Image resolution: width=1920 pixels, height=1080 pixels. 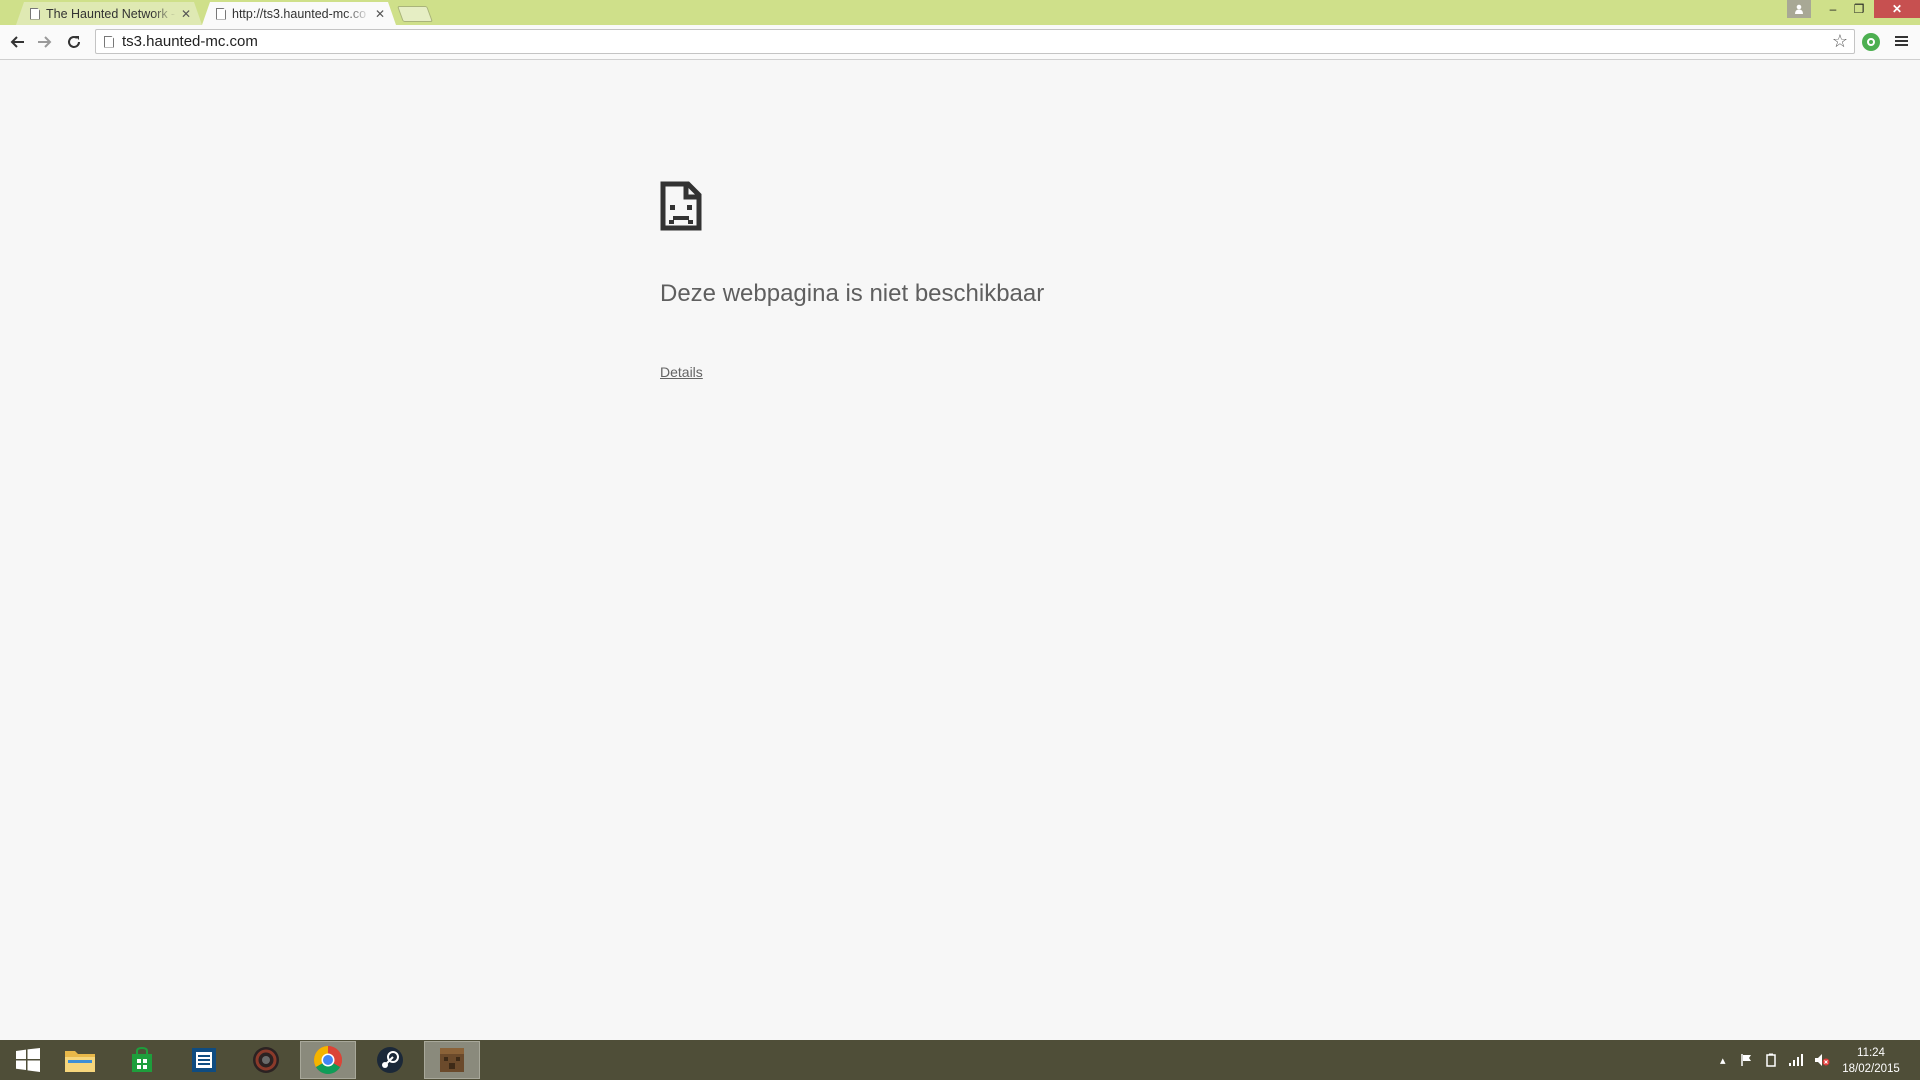 I want to click on tab-title: http://ts3.haunted-mc.co, so click(x=299, y=13).